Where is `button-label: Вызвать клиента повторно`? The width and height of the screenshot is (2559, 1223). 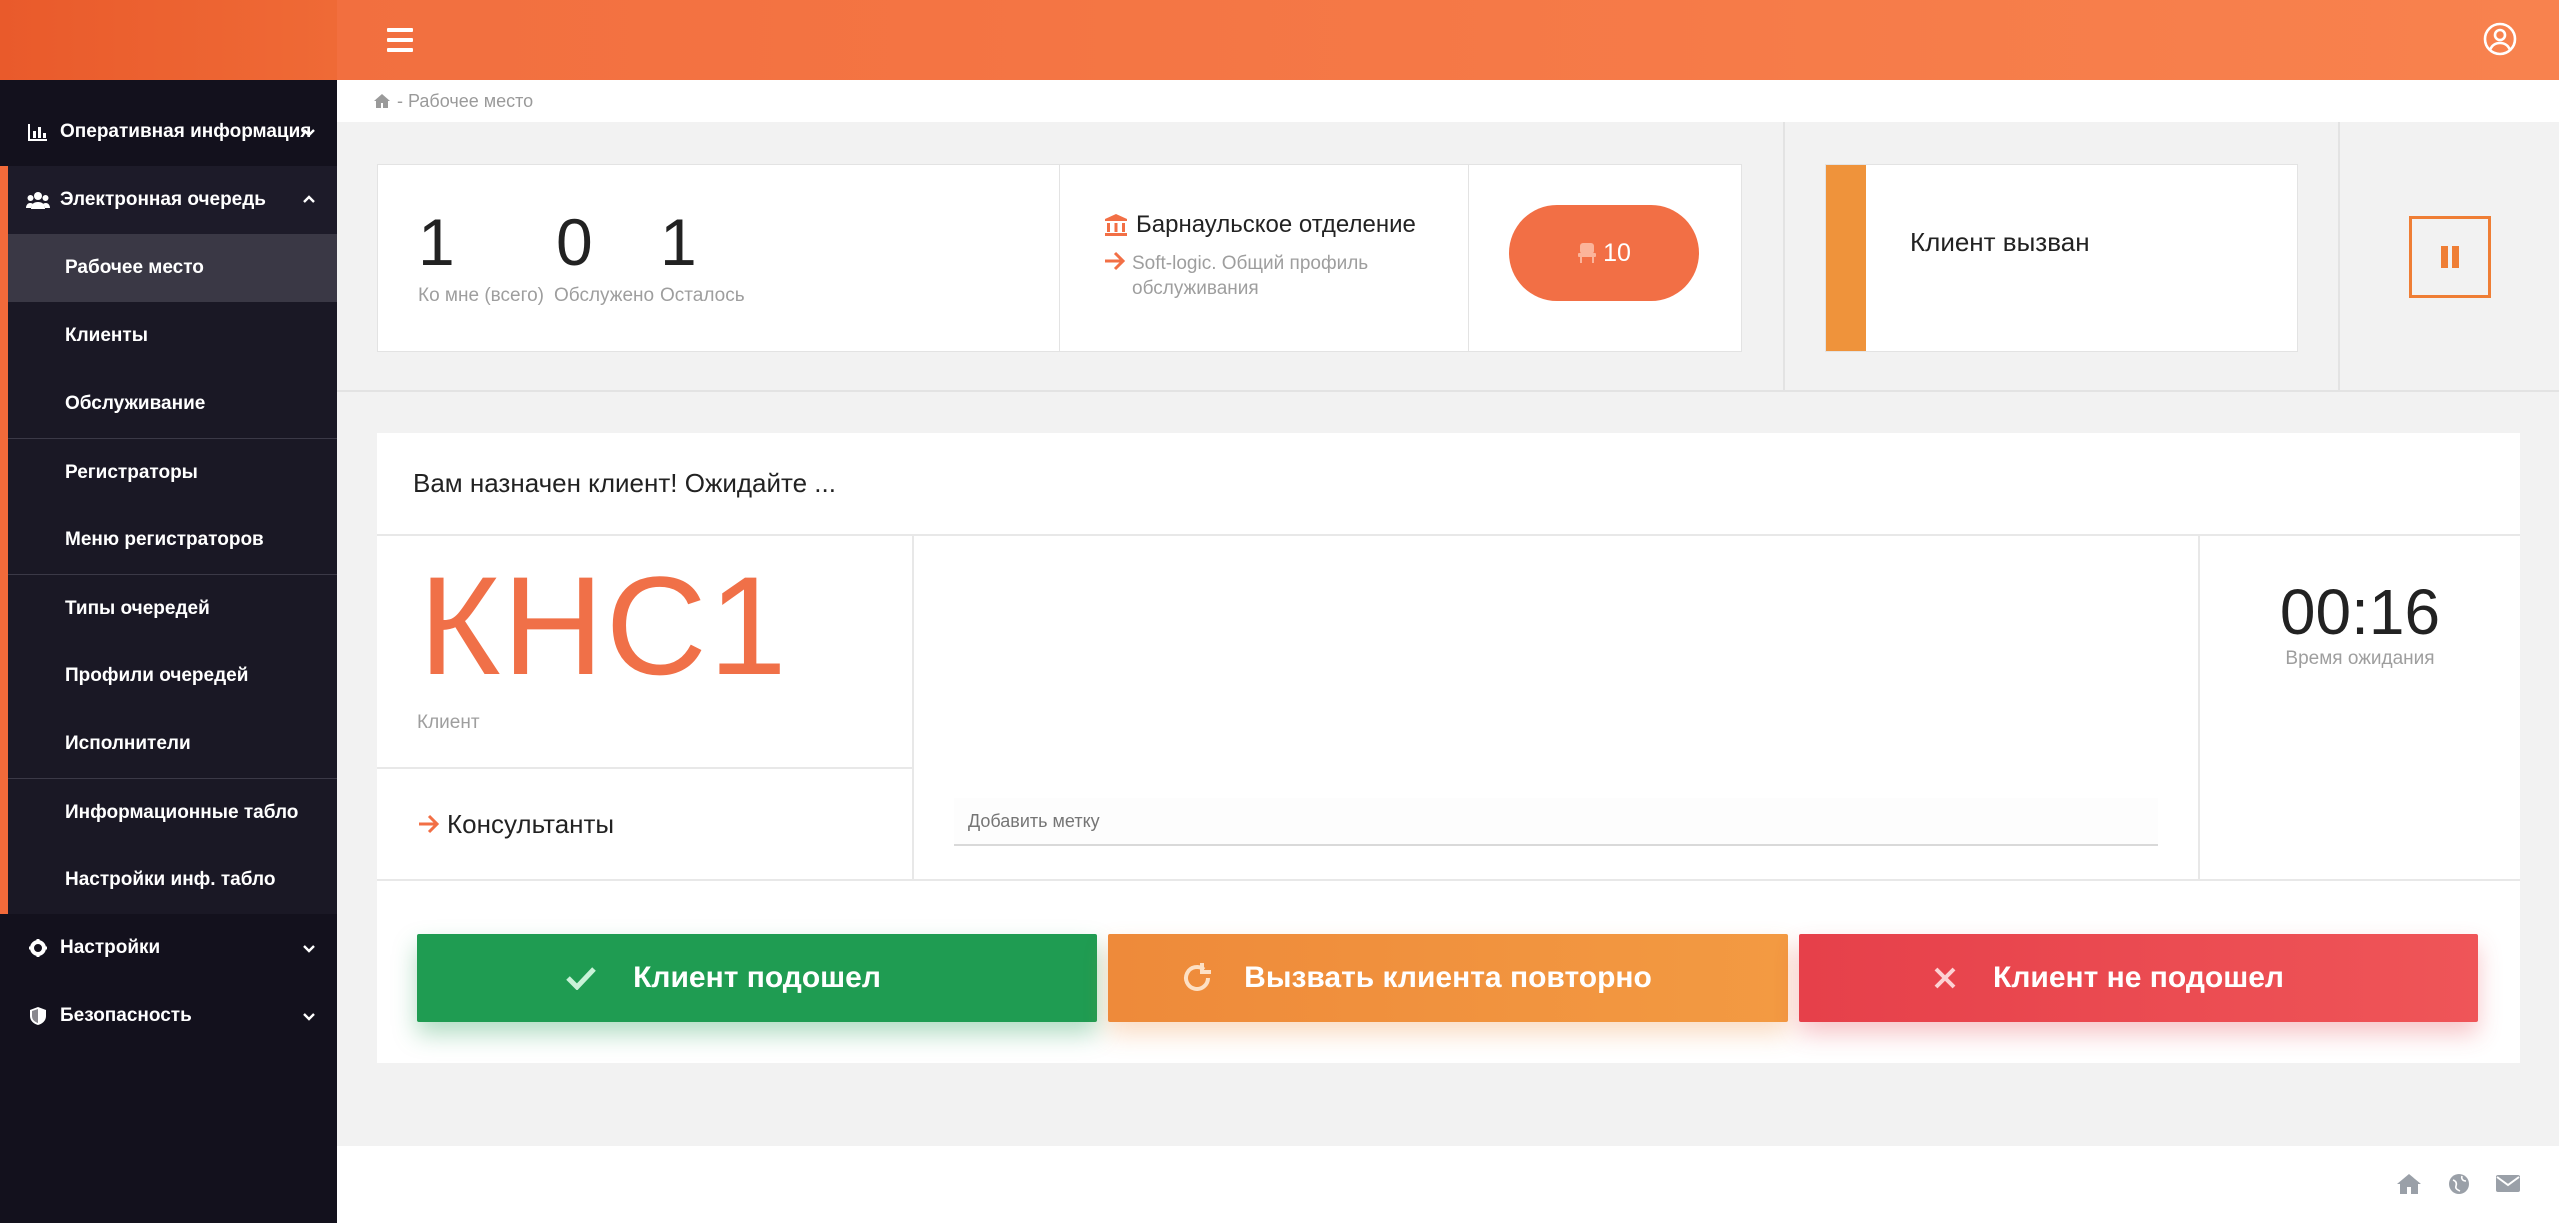
button-label: Вызвать клиента повторно is located at coordinates (1448, 977).